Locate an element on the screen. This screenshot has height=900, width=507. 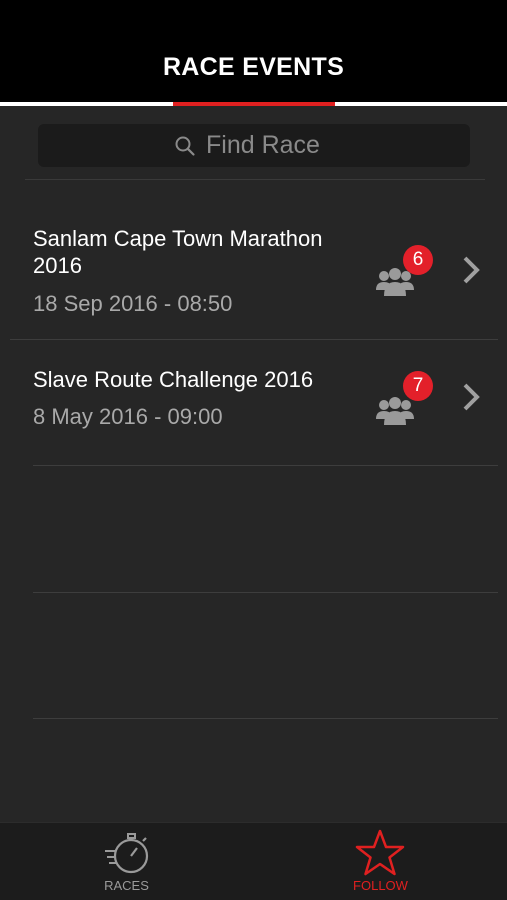
race-name: Slave Route Challenge 2016 is located at coordinates (173, 379).